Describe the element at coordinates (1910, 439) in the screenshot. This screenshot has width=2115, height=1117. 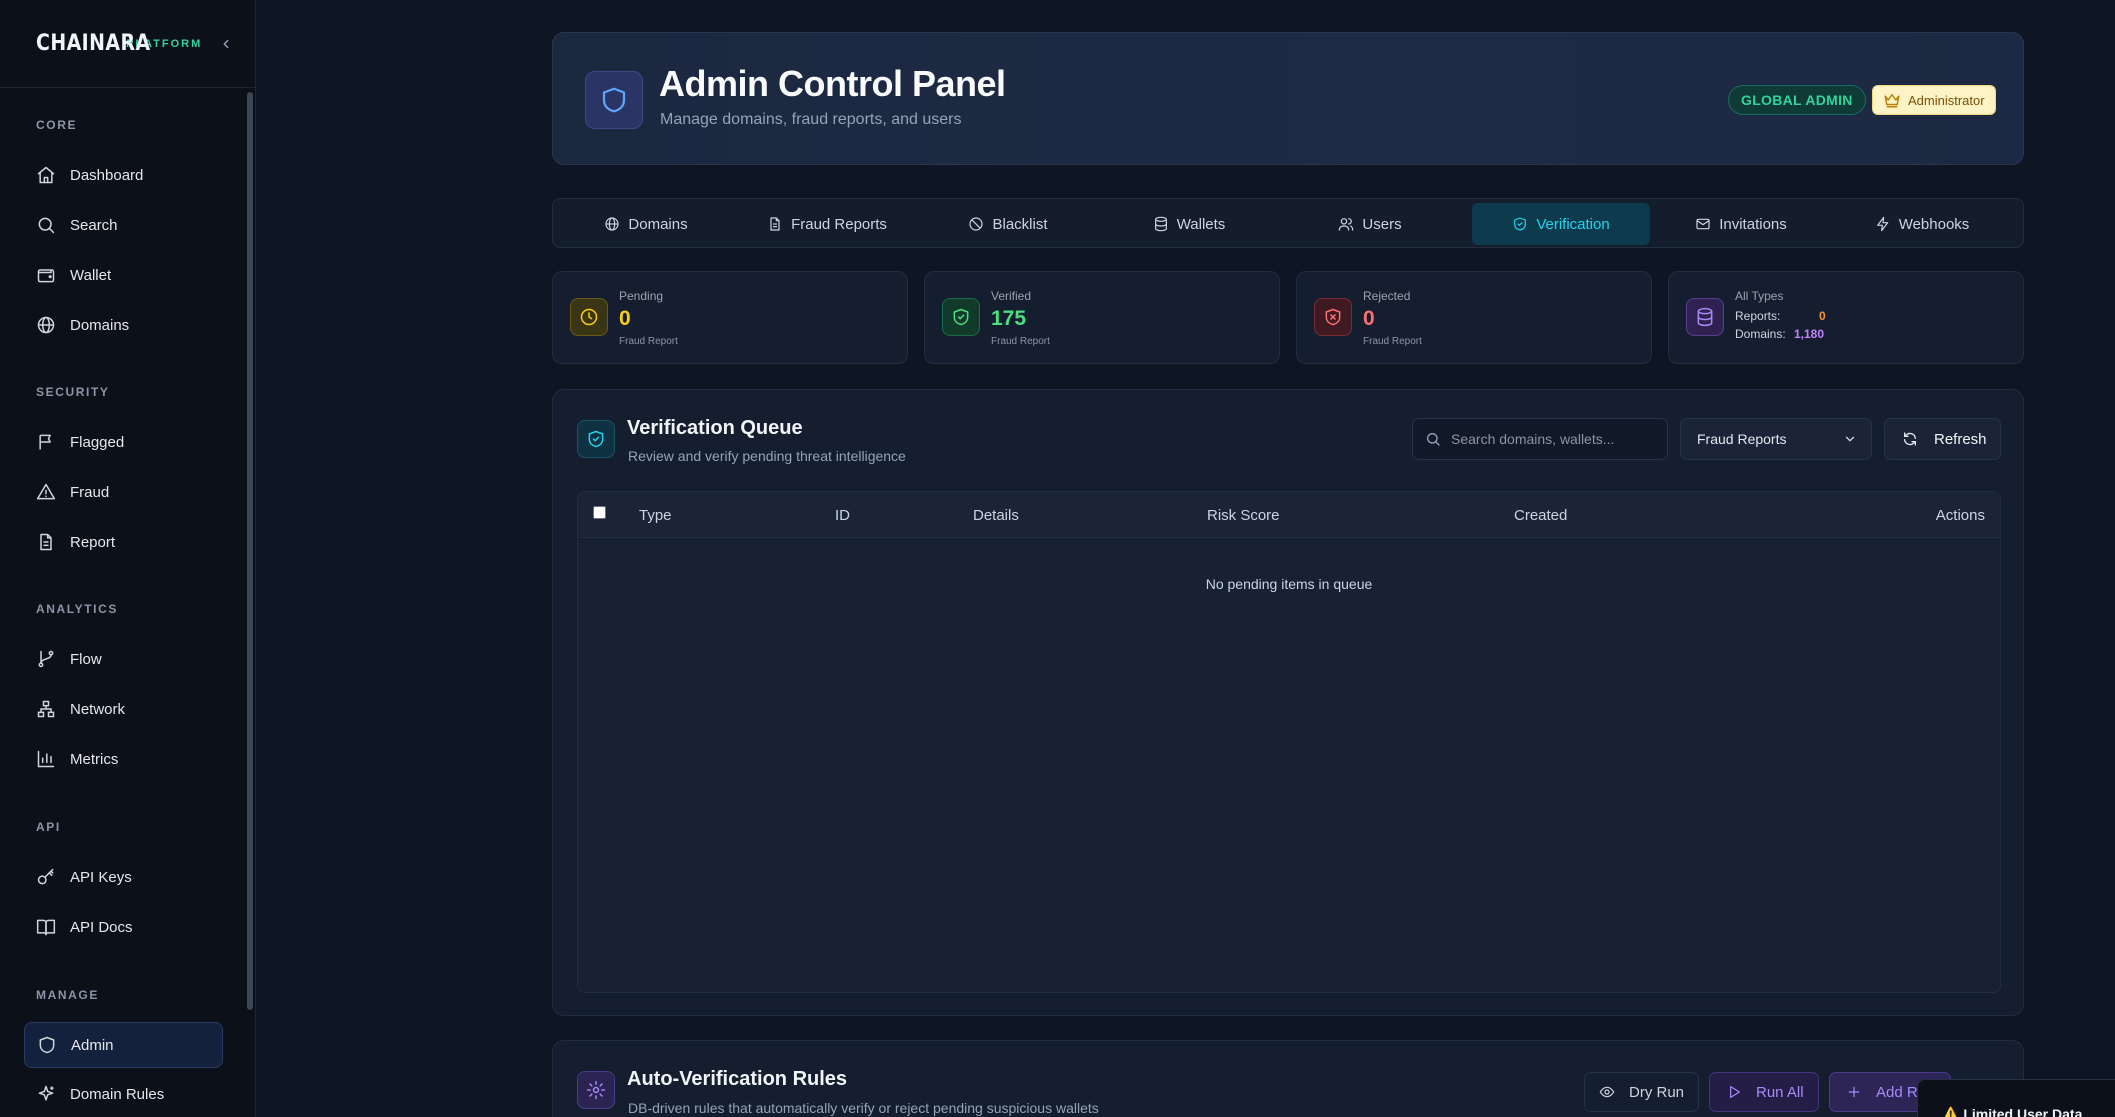
I see `refresh-icon` at that location.